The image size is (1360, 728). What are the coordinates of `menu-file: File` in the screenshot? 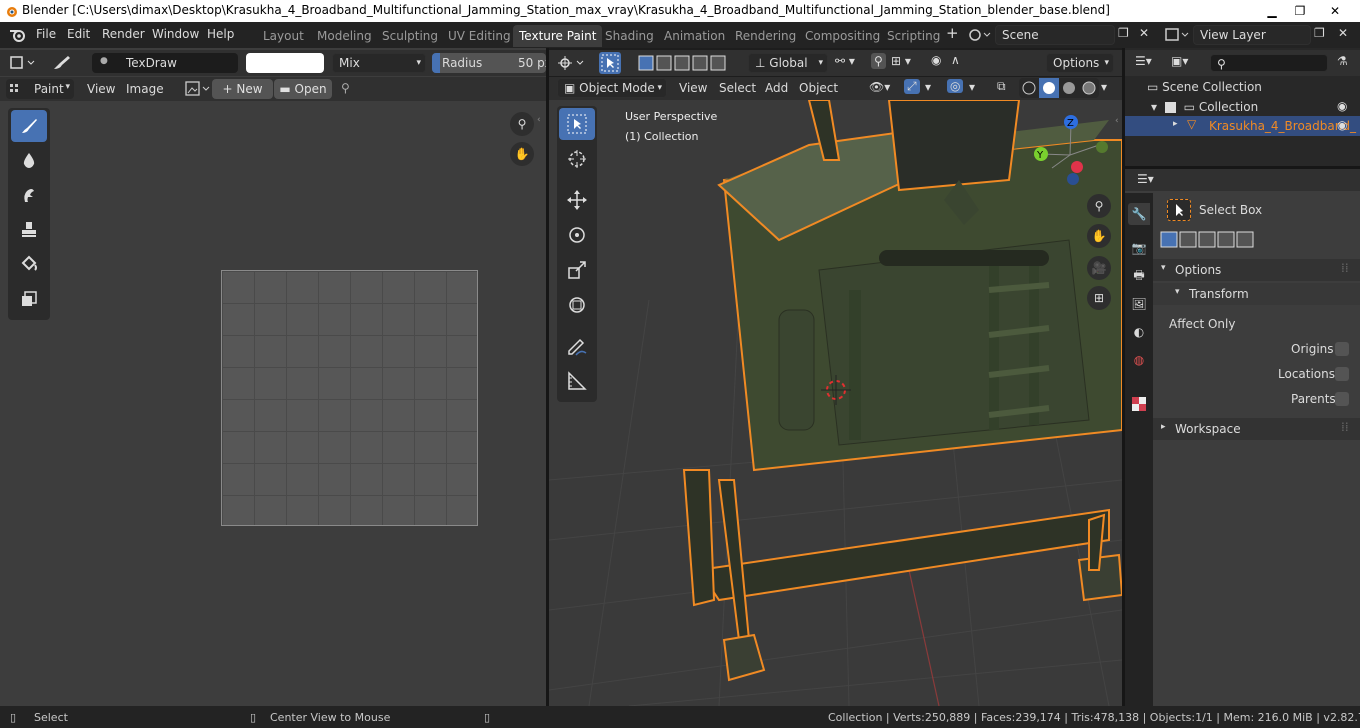 It's located at (46, 34).